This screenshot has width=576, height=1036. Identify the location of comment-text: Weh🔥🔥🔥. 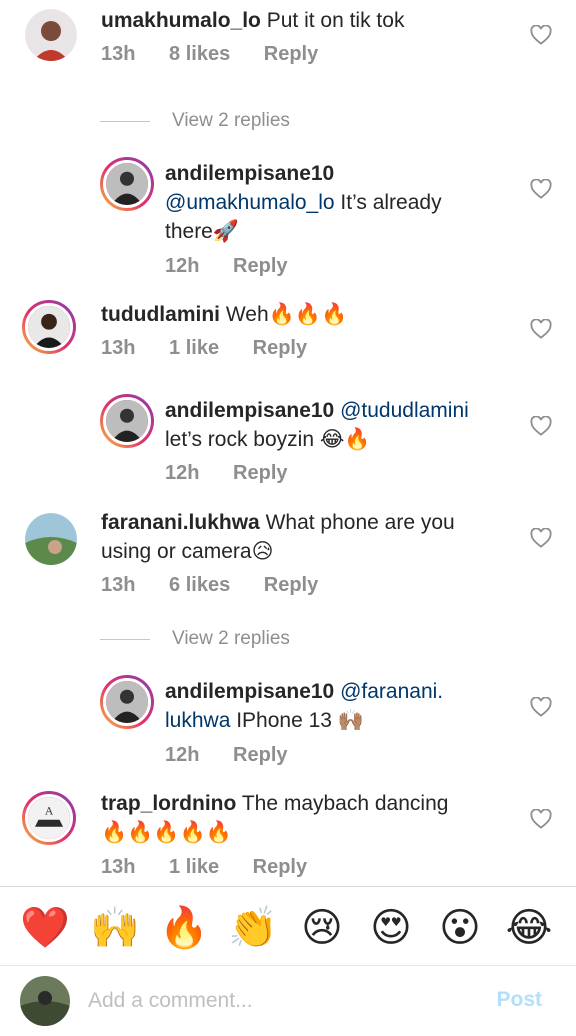
(286, 314).